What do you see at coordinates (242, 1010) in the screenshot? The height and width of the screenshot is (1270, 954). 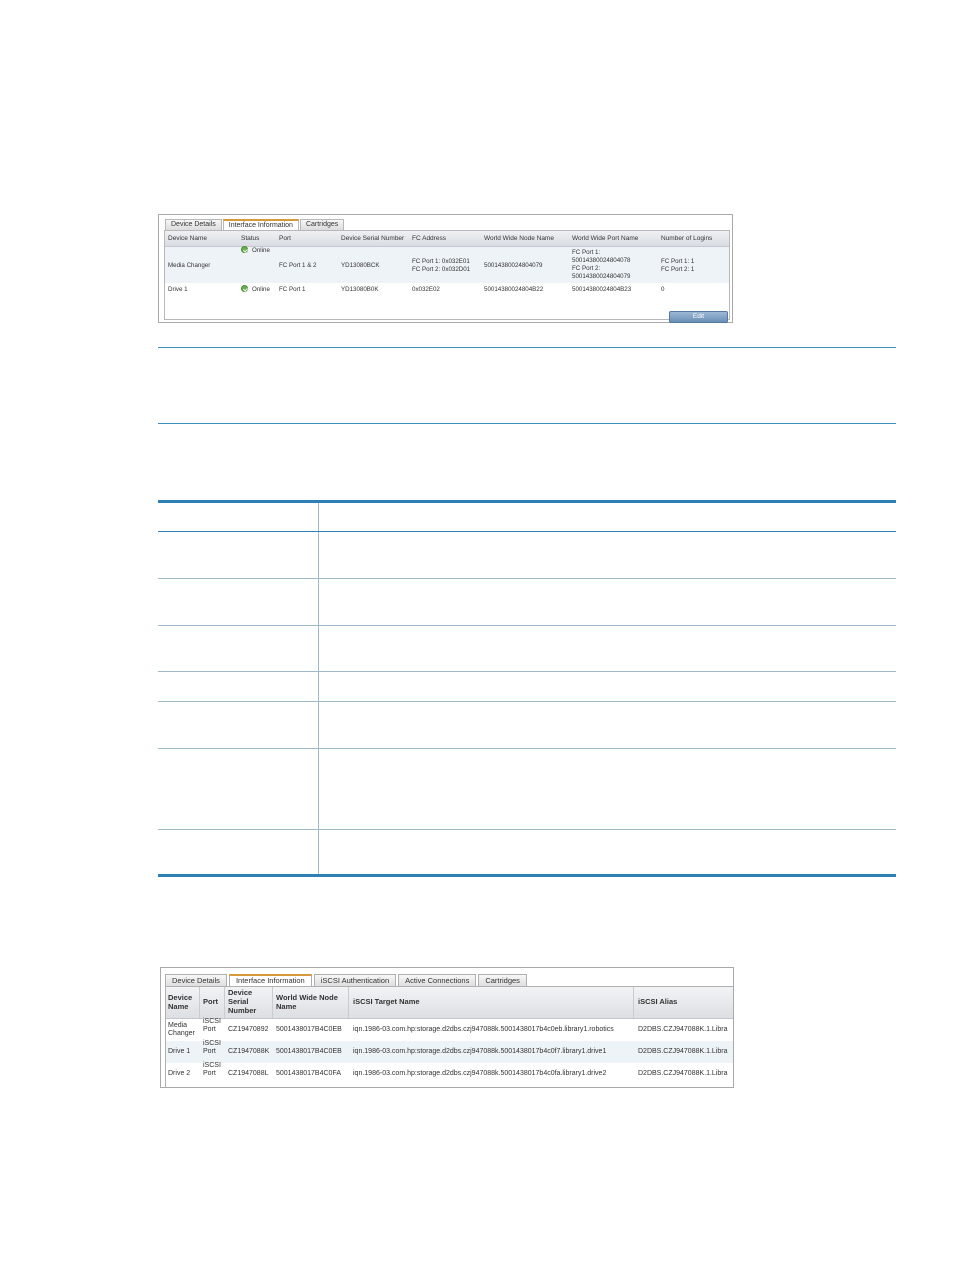 I see `header-serial-3: Number` at bounding box center [242, 1010].